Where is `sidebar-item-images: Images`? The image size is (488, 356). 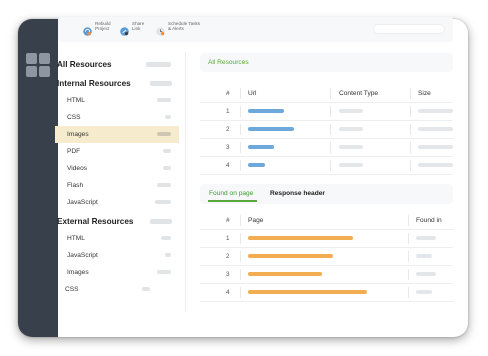 sidebar-item-images: Images is located at coordinates (117, 134).